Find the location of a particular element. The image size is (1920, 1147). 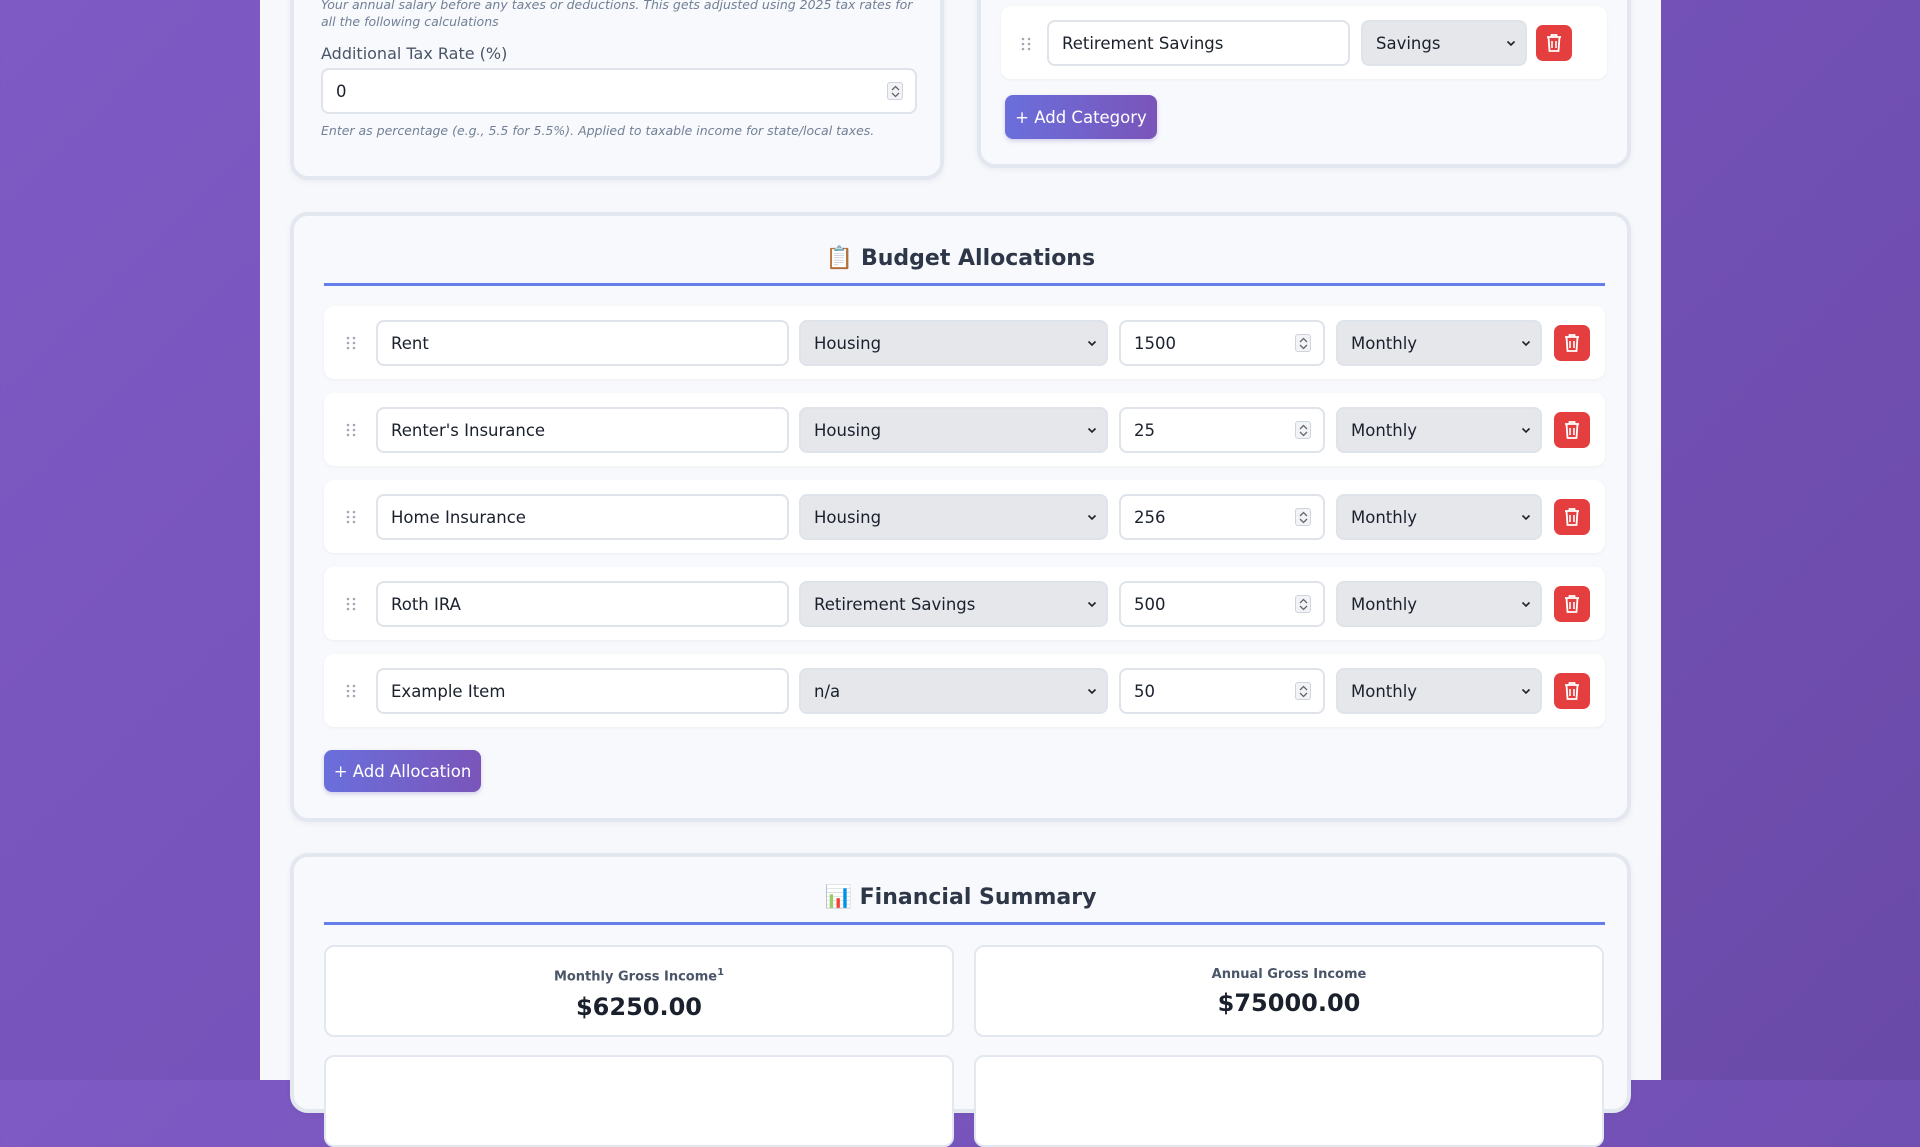

allocation-amount-value: 50 is located at coordinates (1144, 691).